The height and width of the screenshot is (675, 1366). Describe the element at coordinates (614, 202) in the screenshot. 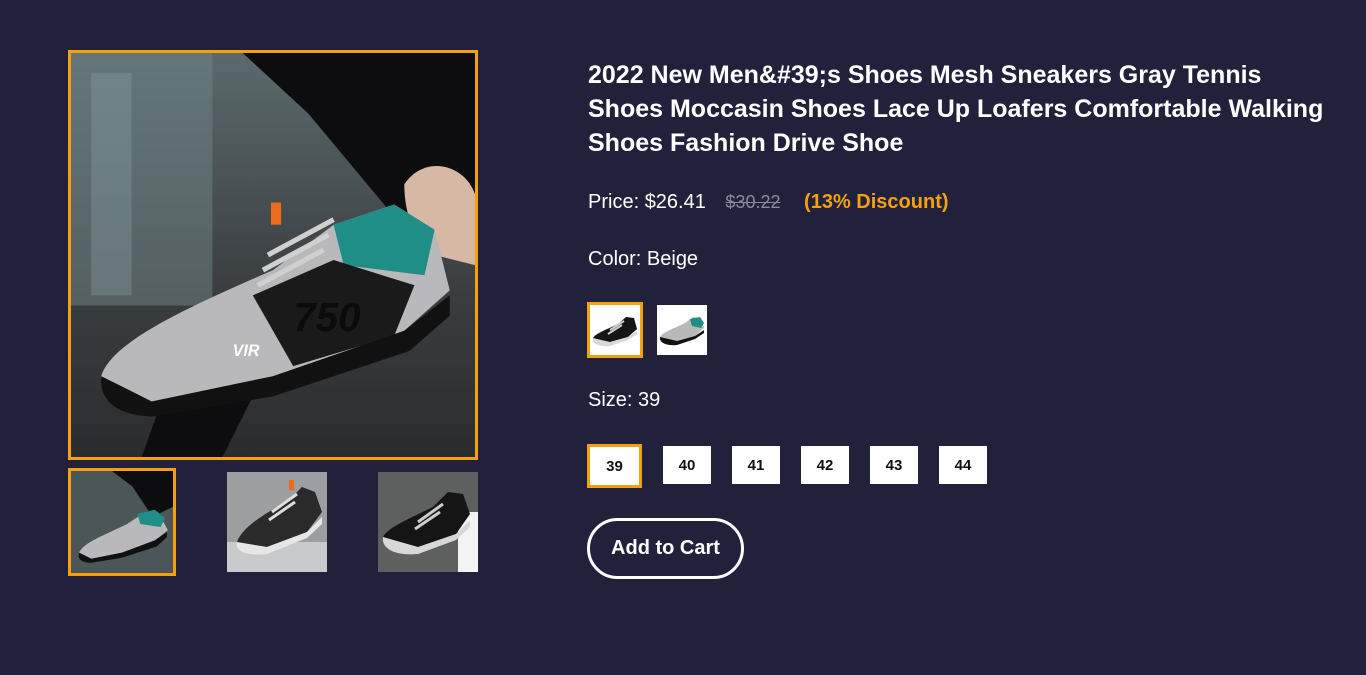

I see `price-label: Price:` at that location.